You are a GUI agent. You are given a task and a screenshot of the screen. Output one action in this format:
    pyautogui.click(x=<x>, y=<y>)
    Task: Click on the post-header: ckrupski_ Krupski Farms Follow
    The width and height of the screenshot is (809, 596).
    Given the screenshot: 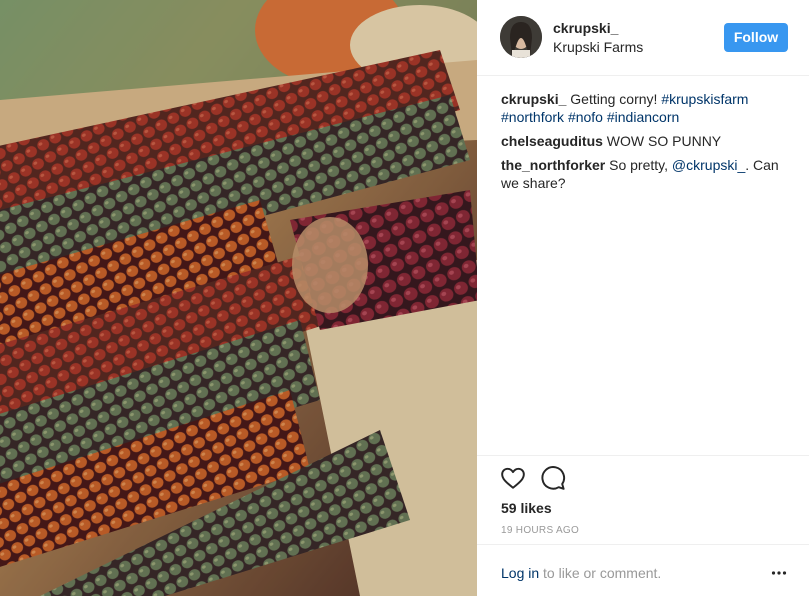 What is the action you would take?
    pyautogui.click(x=643, y=38)
    